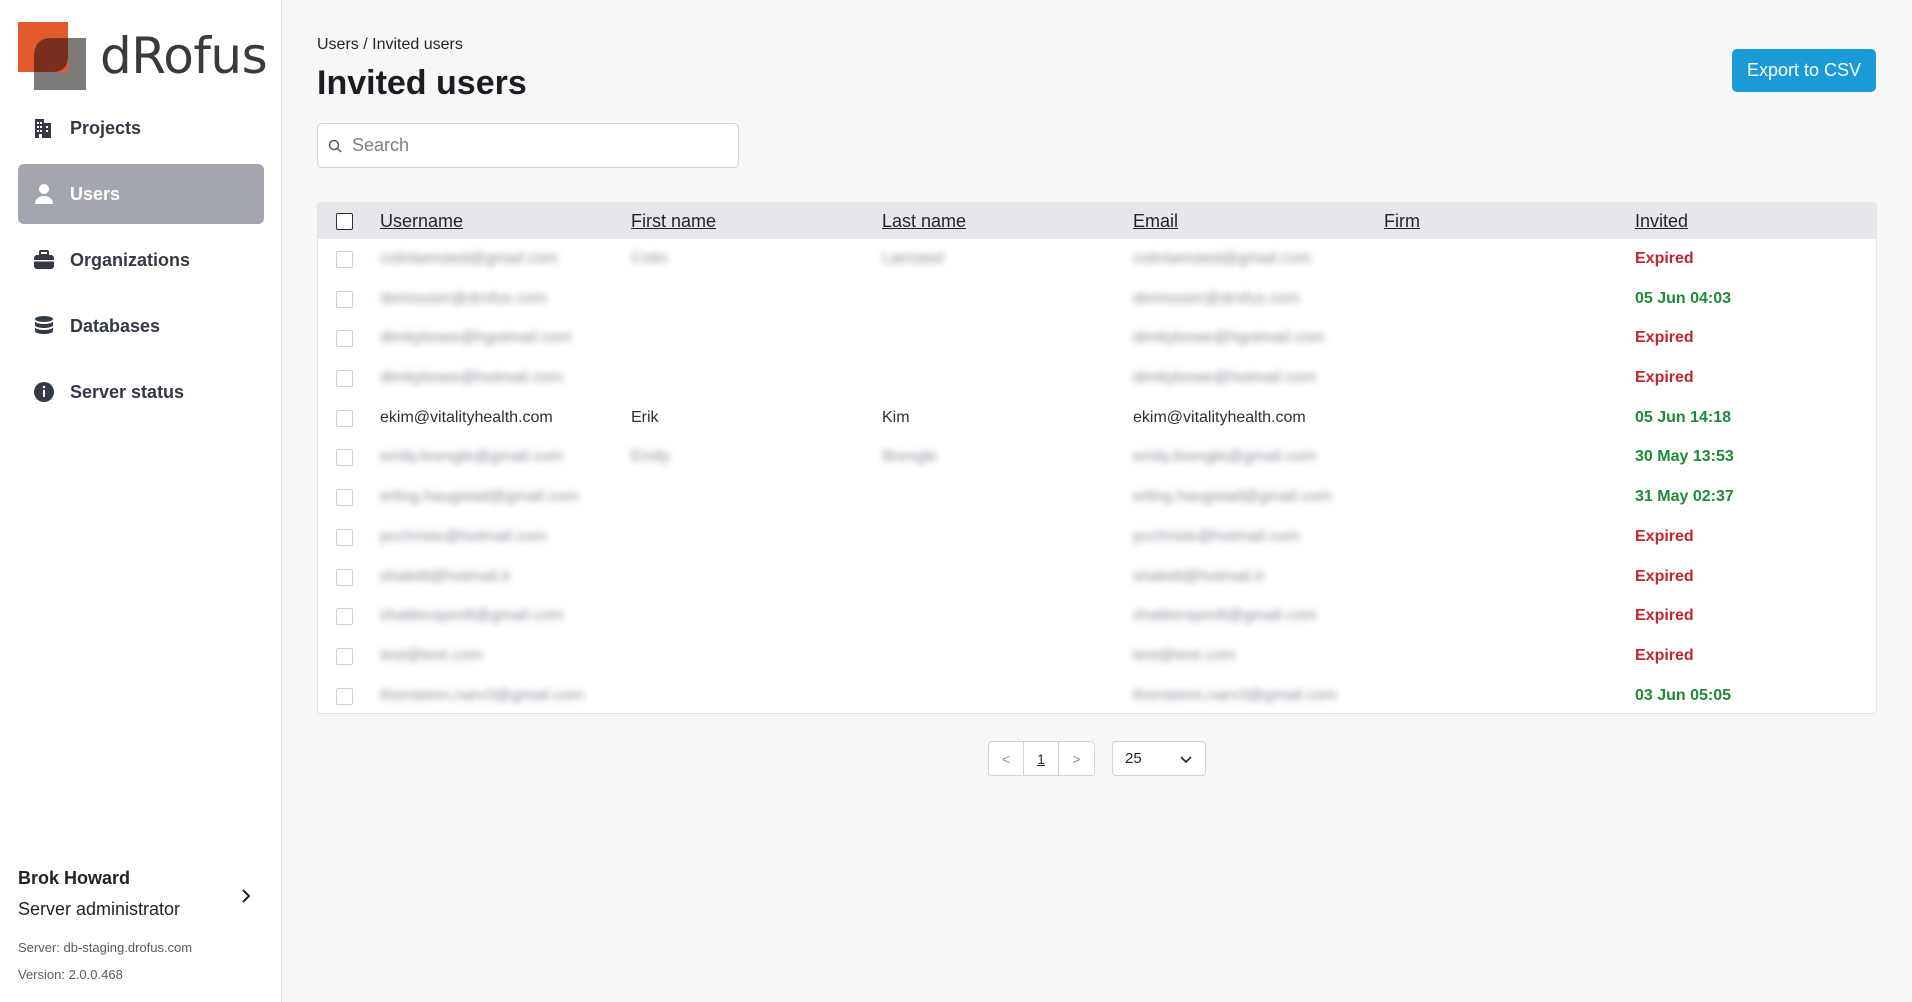 The width and height of the screenshot is (1912, 1002). I want to click on sidebar-item-organizations: Organizations, so click(141, 260).